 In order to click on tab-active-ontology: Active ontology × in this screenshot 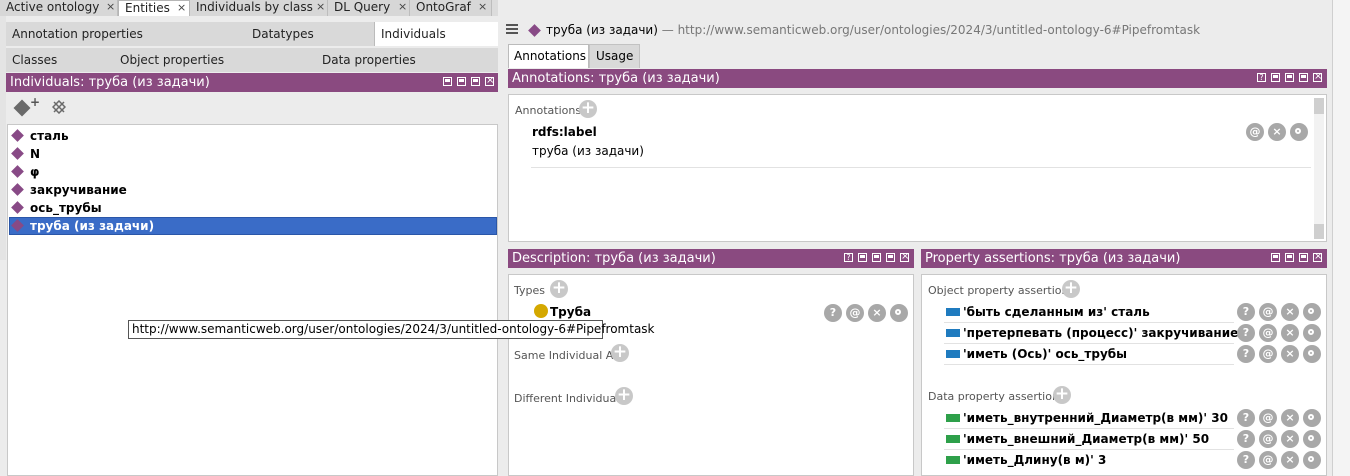, I will do `click(59, 8)`.